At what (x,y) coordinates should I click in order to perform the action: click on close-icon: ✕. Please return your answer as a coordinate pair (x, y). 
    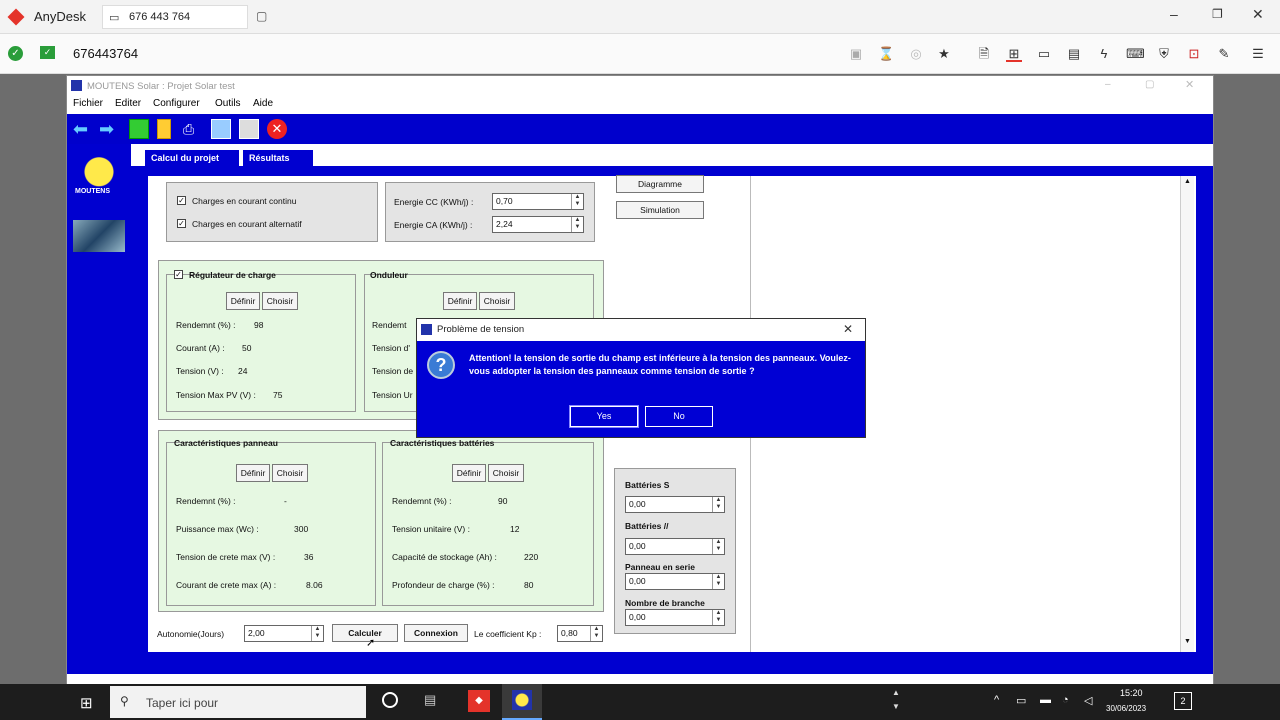
    Looking at the image, I should click on (1258, 14).